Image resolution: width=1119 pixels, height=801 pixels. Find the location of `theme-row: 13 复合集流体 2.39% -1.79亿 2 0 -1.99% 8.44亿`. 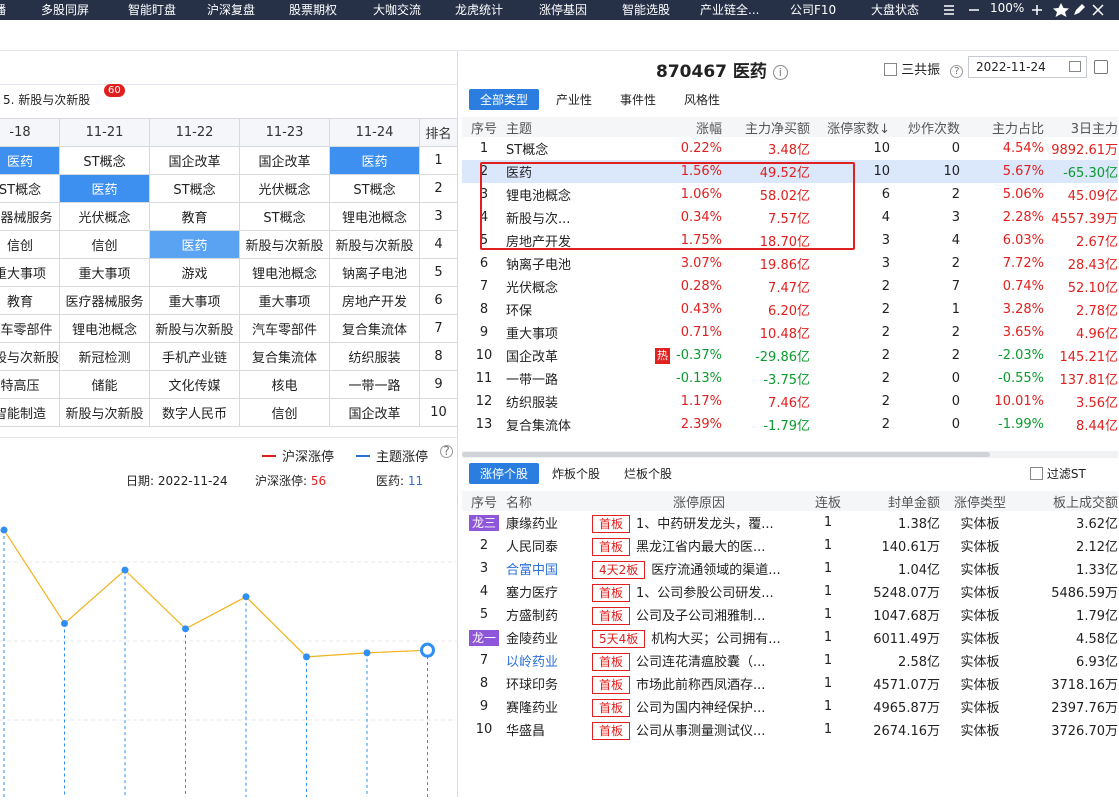

theme-row: 13 复合集流体 2.39% -1.79亿 2 0 -1.99% 8.44亿 is located at coordinates (790, 424).